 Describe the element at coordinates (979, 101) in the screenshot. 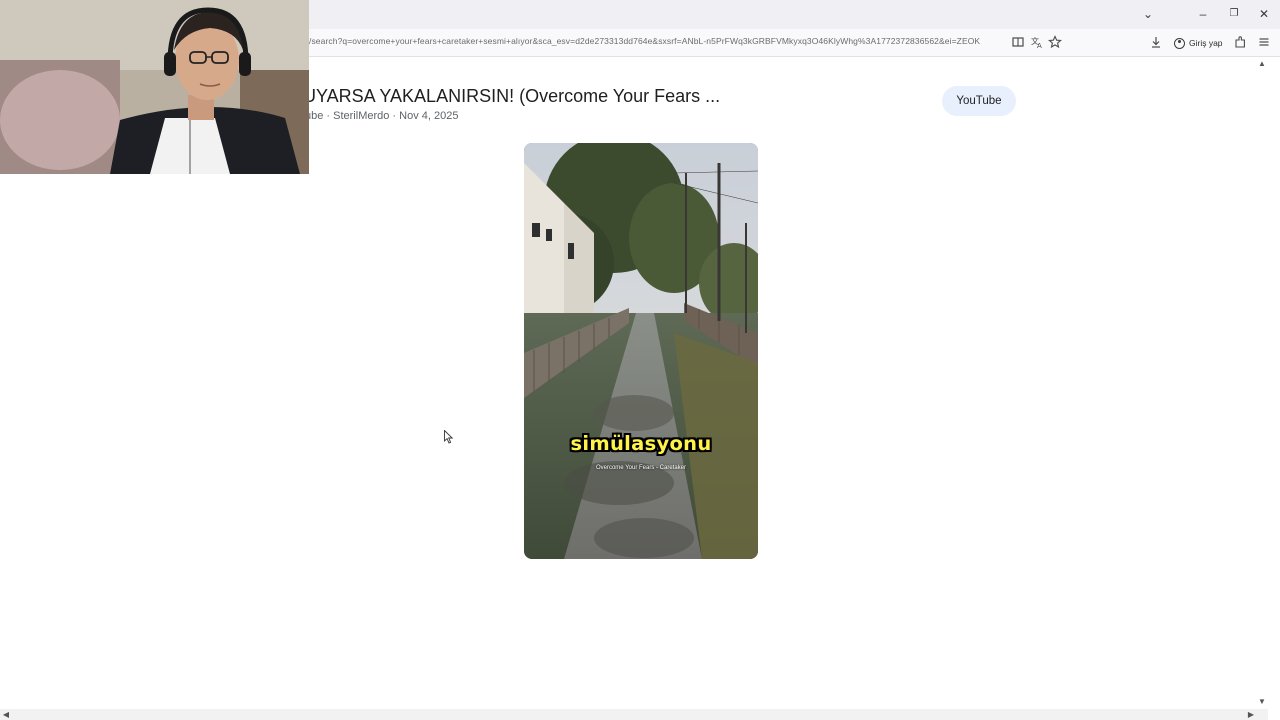

I see `youtube-source-chip: YouTube` at that location.